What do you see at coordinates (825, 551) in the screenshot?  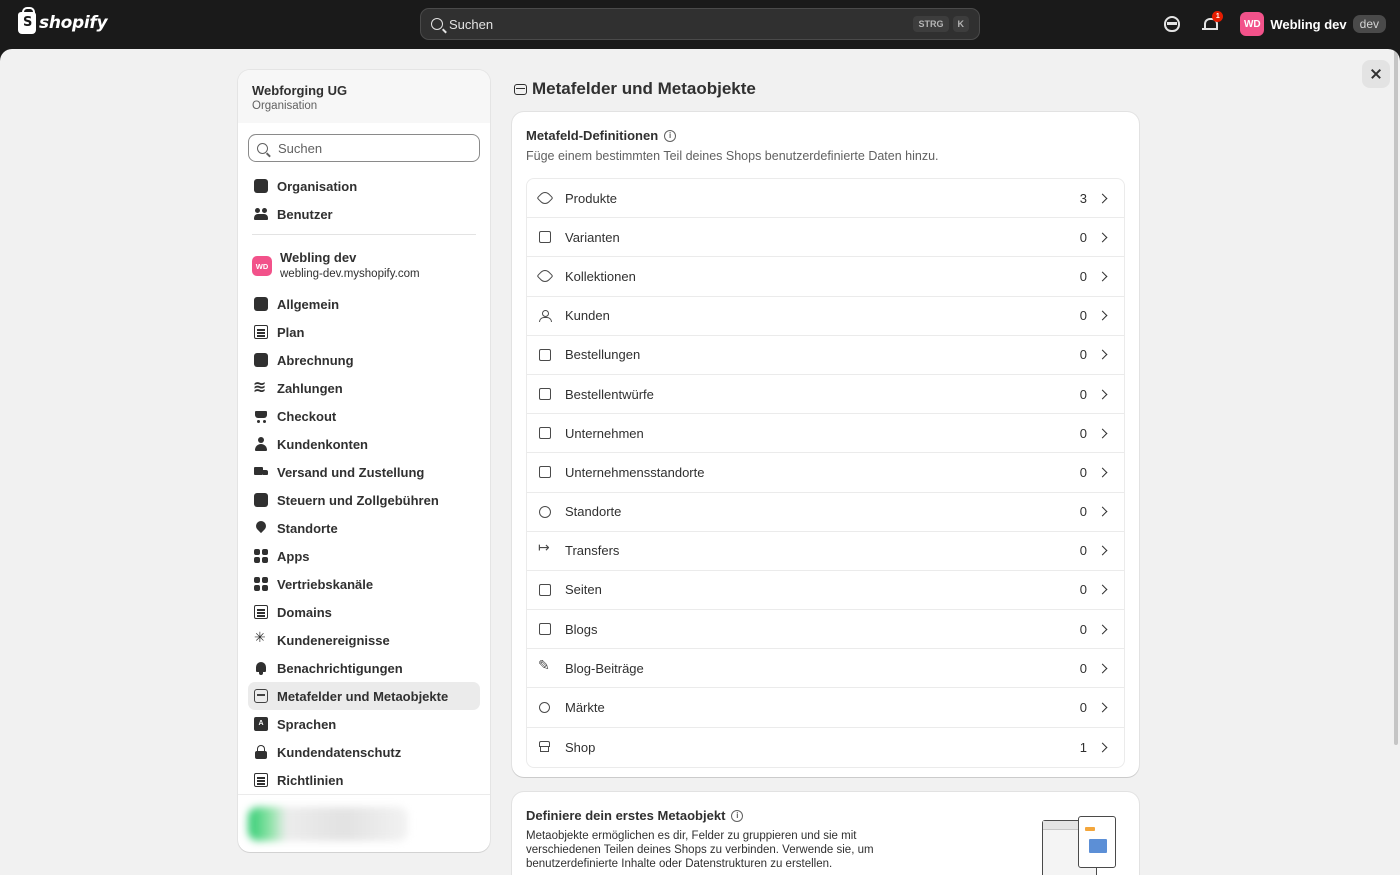 I see `definition-row-transfers: Transfers 0` at bounding box center [825, 551].